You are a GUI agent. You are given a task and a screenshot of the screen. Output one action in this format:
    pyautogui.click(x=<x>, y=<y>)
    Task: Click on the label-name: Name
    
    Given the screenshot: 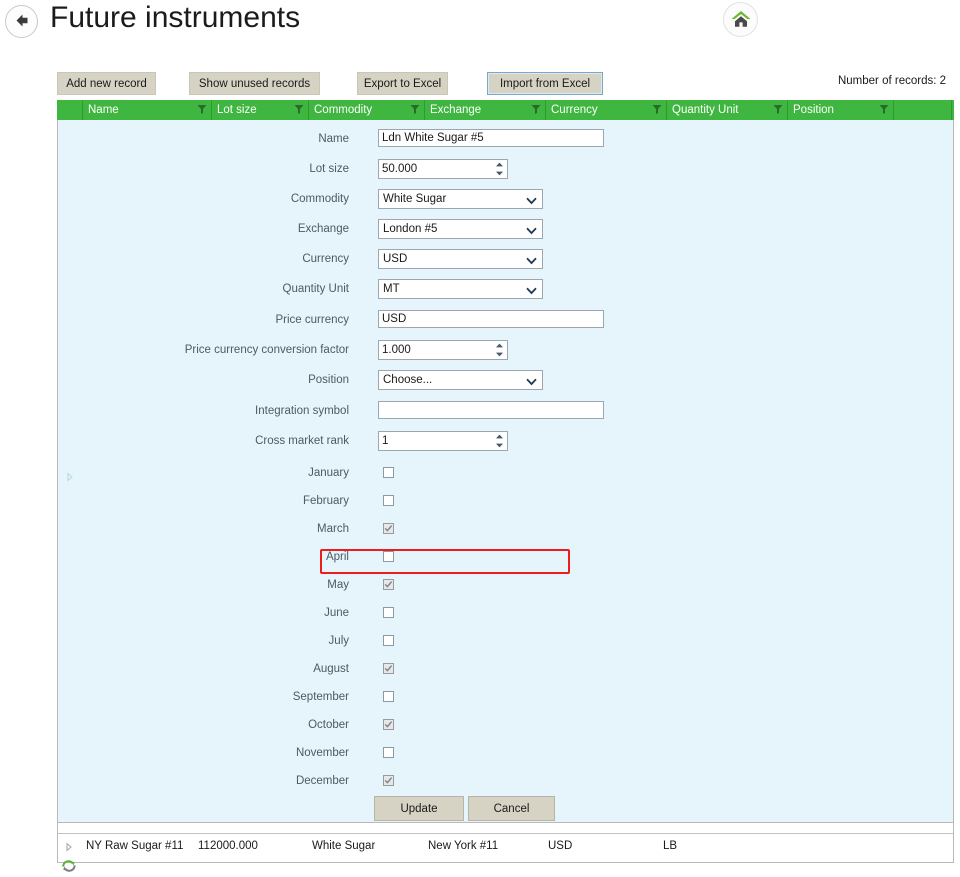 What is the action you would take?
    pyautogui.click(x=333, y=139)
    